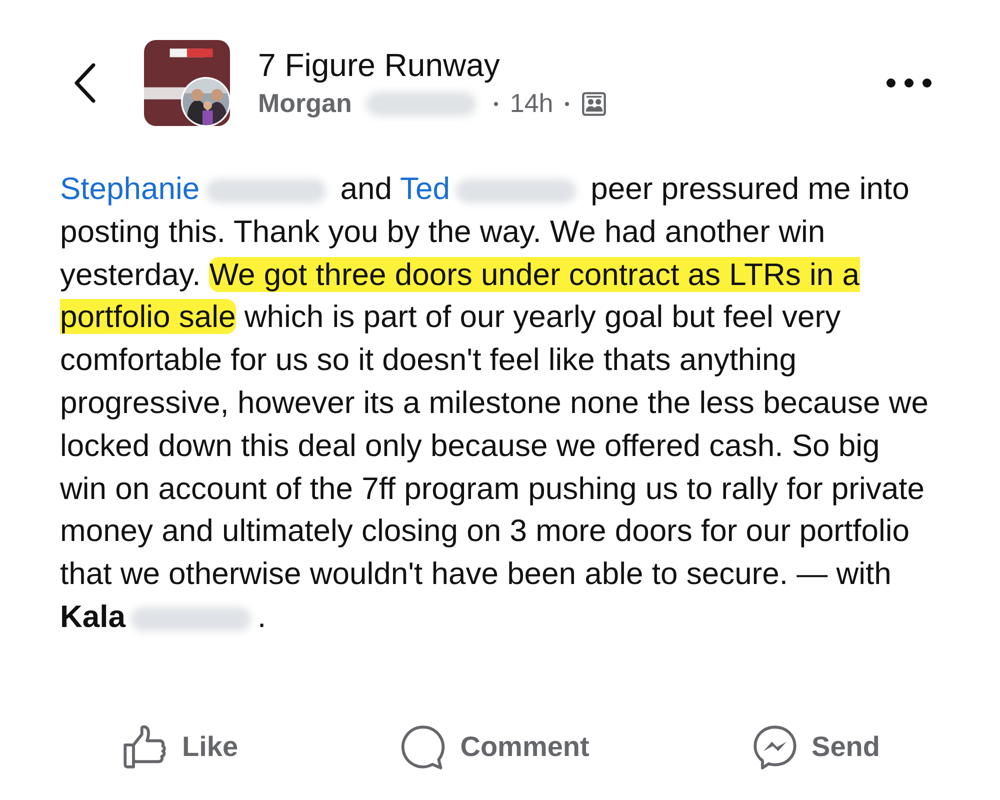  Describe the element at coordinates (572, 65) in the screenshot. I see `group-name: 7 Figure Runway` at that location.